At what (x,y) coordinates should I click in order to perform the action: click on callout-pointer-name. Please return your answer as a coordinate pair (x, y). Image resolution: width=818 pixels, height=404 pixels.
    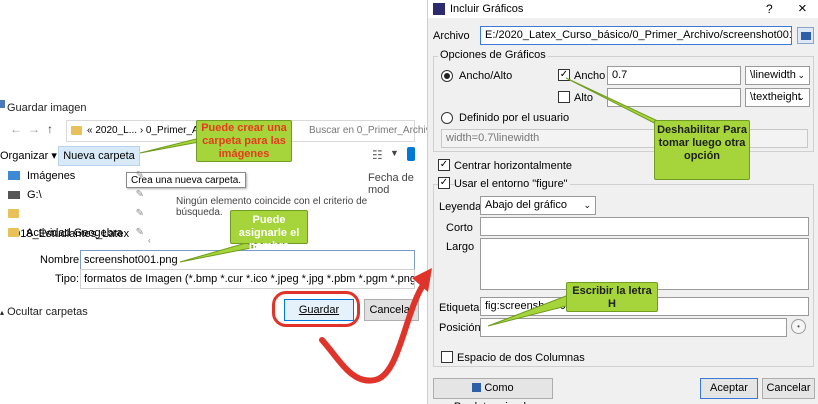
    Looking at the image, I should click on (218, 252).